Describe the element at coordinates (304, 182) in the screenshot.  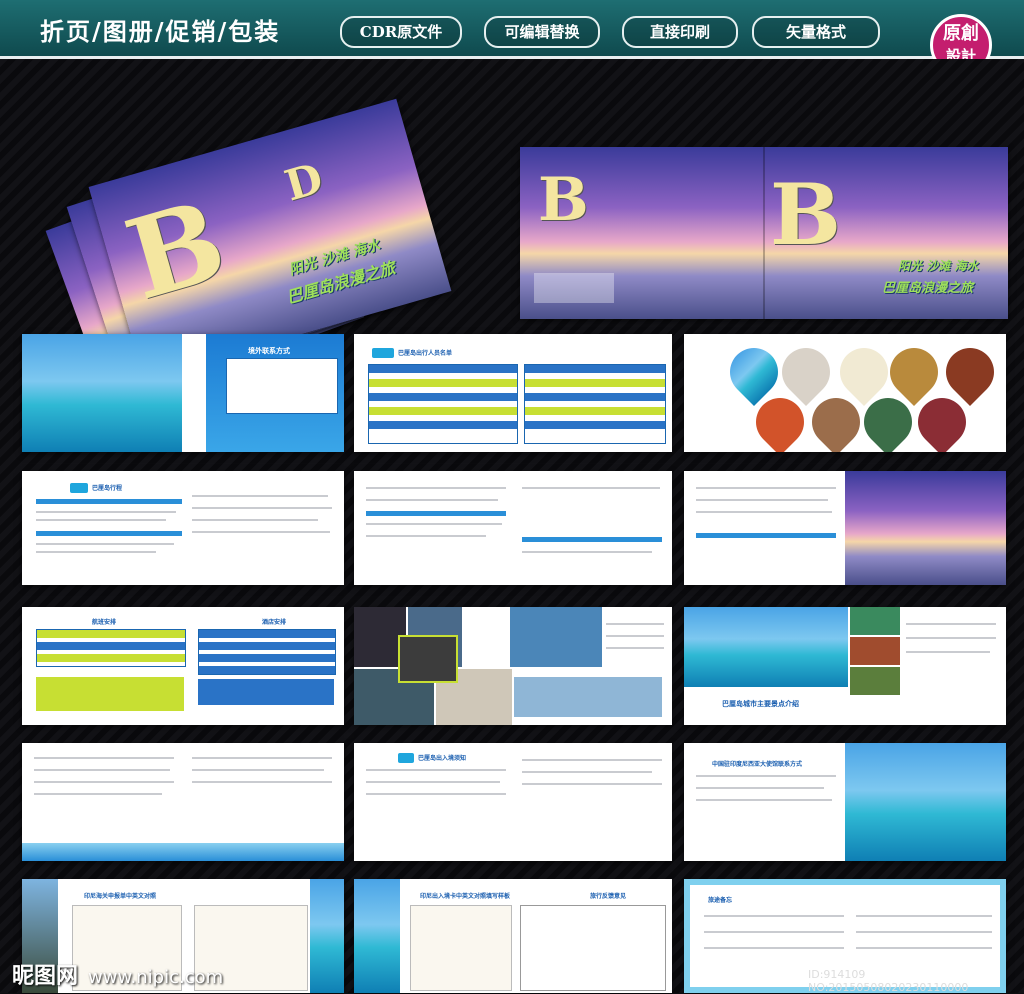
I see `cover-monogram-d: D` at that location.